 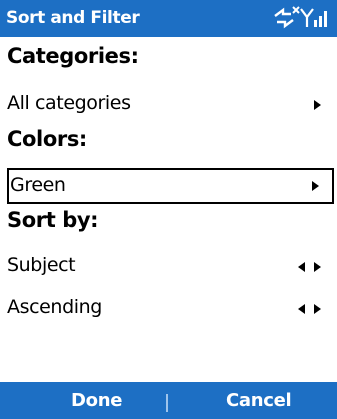 I want to click on categories-header: Categories:, so click(x=73, y=56).